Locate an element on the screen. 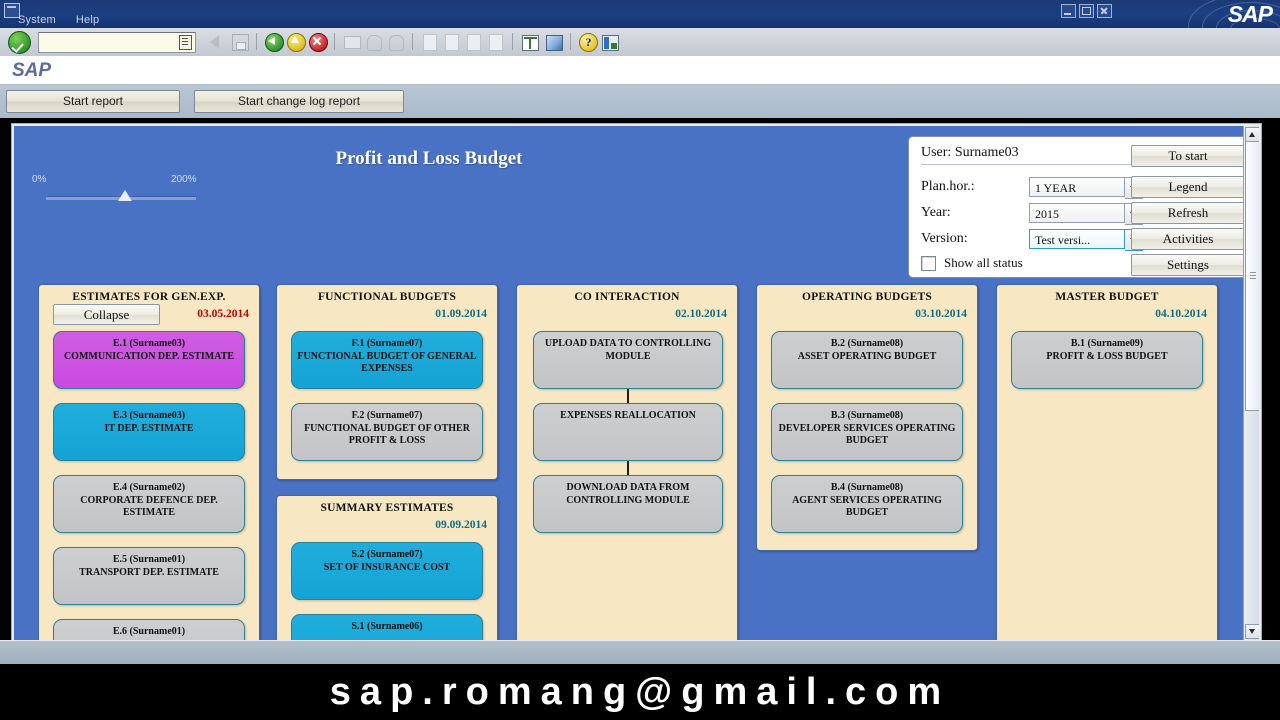 The height and width of the screenshot is (720, 1280). action-button-strip is located at coordinates (640, 101).